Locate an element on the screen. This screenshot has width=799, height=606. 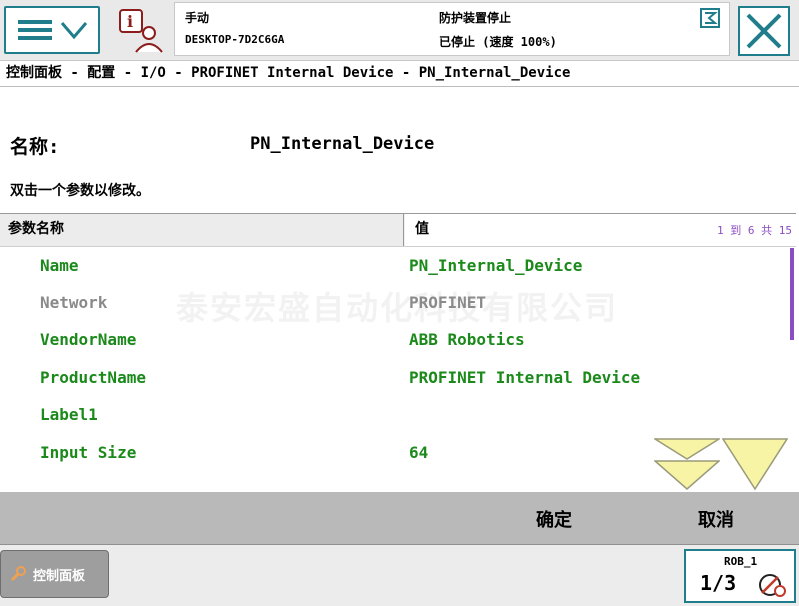
action-bar: 确定 取消 is located at coordinates (399, 518).